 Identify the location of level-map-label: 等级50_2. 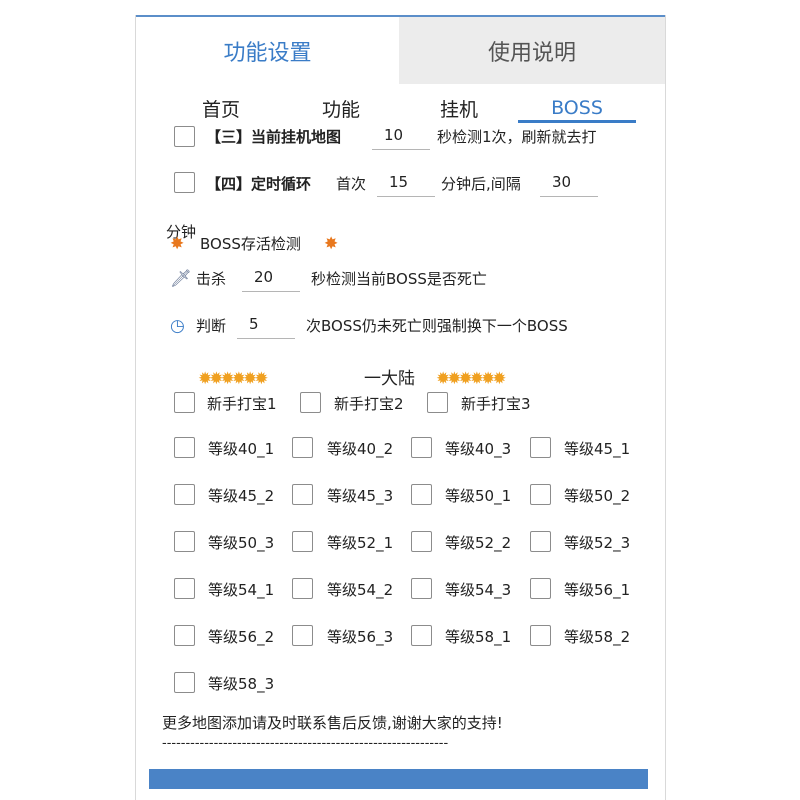
(597, 496).